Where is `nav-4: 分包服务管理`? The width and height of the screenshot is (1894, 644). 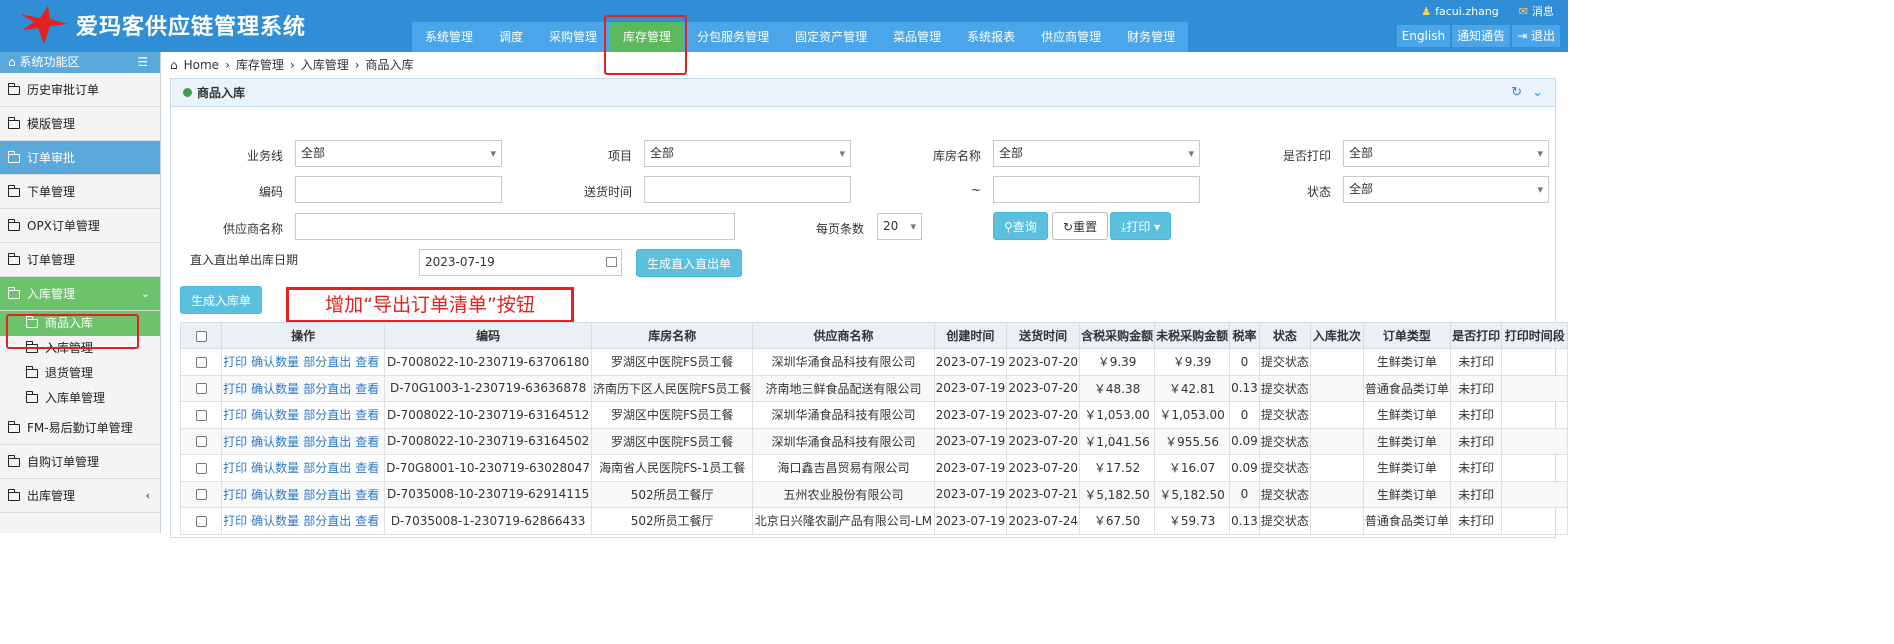
nav-4: 分包服务管理 is located at coordinates (733, 37).